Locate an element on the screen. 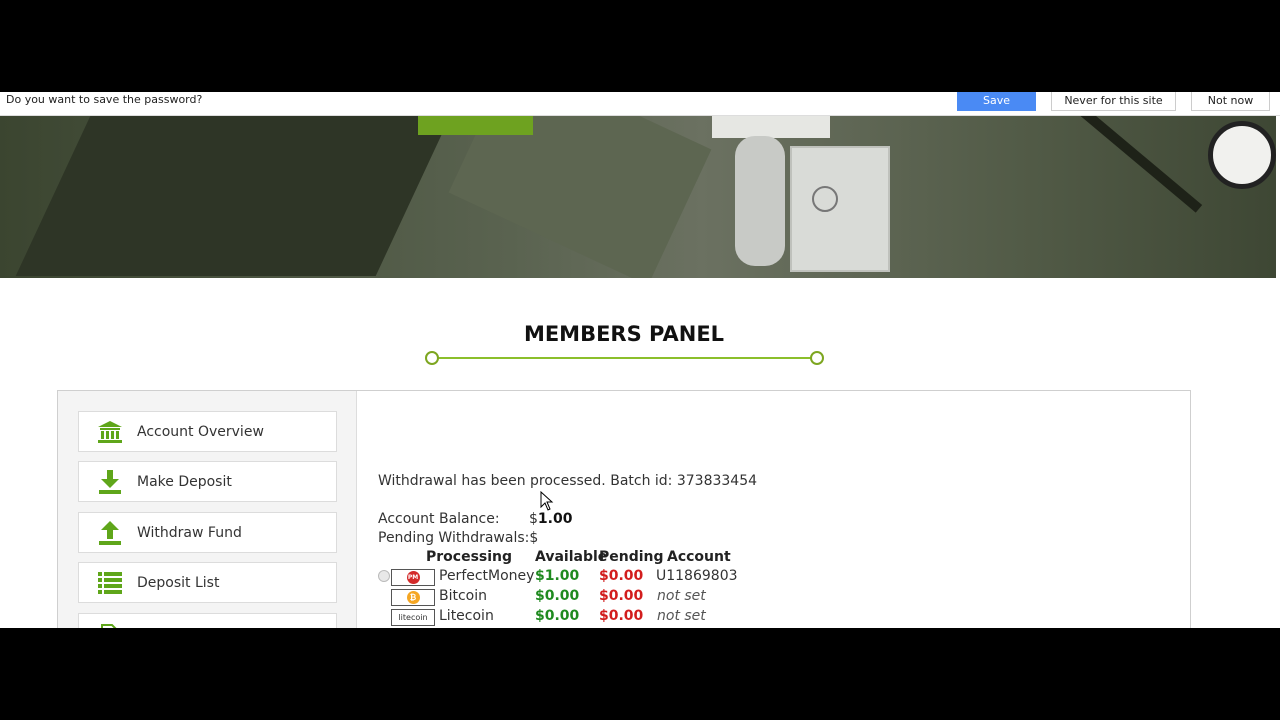  table-row: litecoin Litecoin $0.00 $0.00 not set is located at coordinates (778, 618).